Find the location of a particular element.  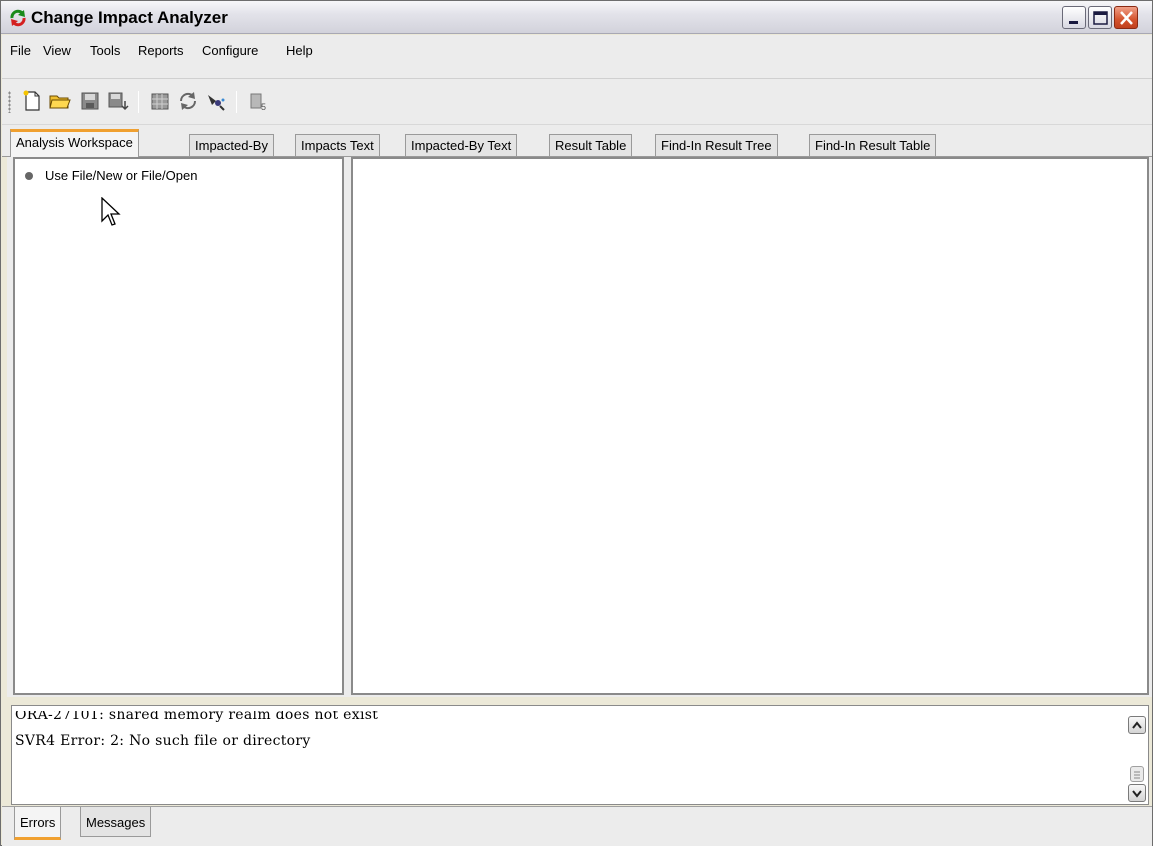

chevron-up-icon is located at coordinates (1137, 725).